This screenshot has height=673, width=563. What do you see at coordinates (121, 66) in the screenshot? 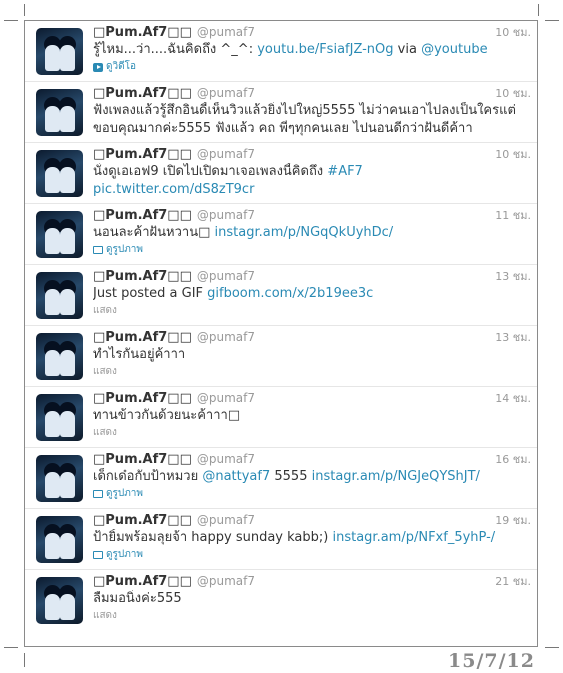
I see `meta-label: ดูวิดีโอ` at bounding box center [121, 66].